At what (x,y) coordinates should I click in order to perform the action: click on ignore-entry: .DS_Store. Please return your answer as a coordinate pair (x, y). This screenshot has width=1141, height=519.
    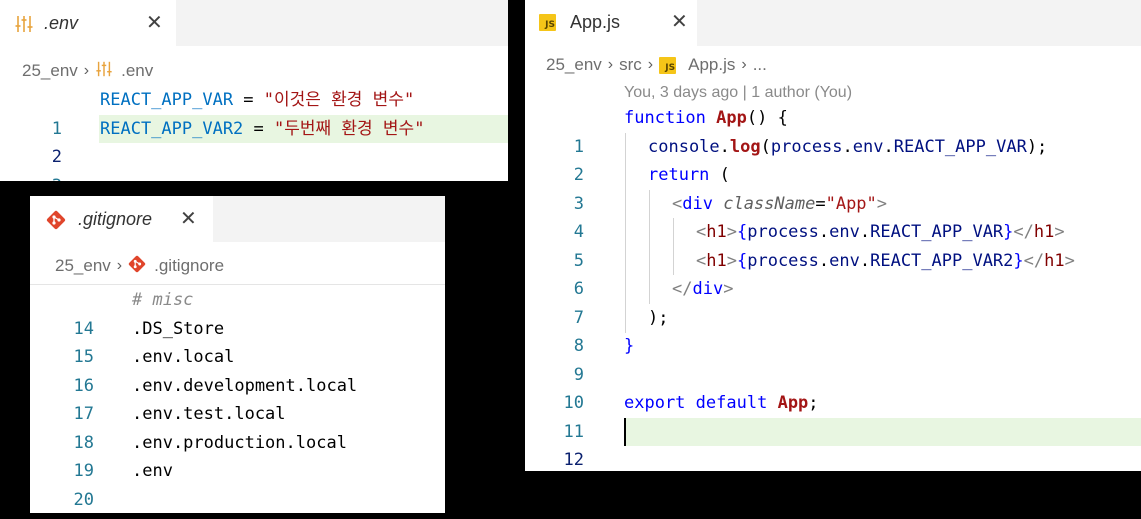
    Looking at the image, I should click on (178, 328).